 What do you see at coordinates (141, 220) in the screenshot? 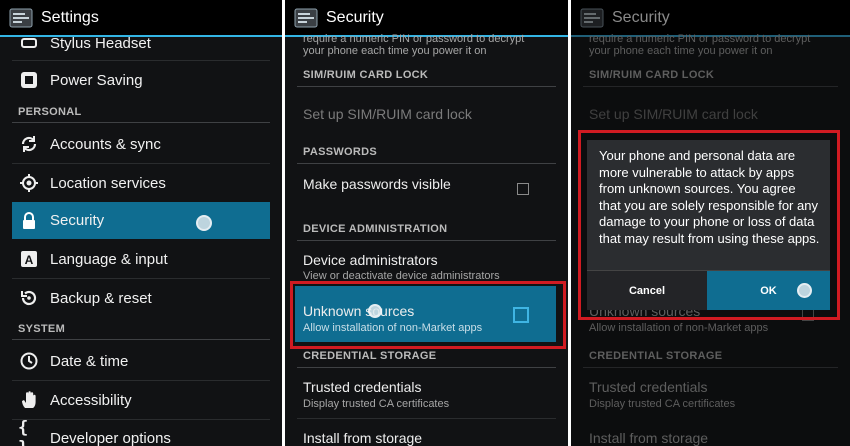
I see `menu-item-security: Security` at bounding box center [141, 220].